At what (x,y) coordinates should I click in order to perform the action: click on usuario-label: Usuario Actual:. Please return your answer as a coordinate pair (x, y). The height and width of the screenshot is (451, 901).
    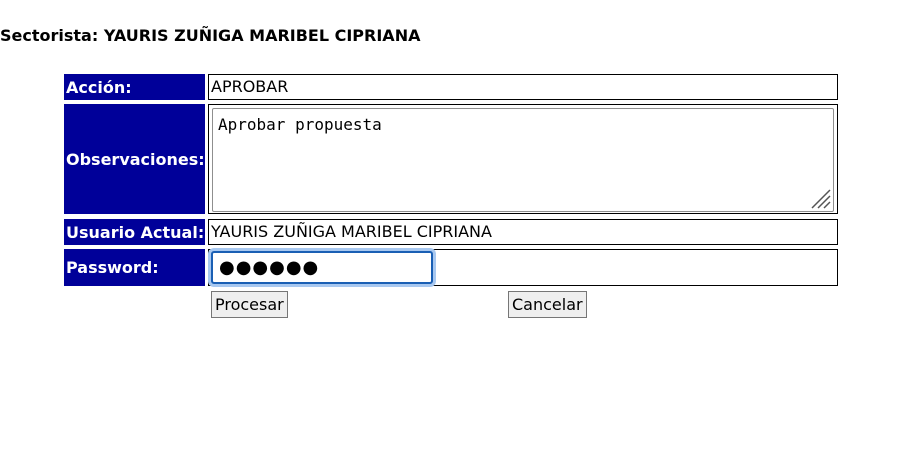
    Looking at the image, I should click on (134, 232).